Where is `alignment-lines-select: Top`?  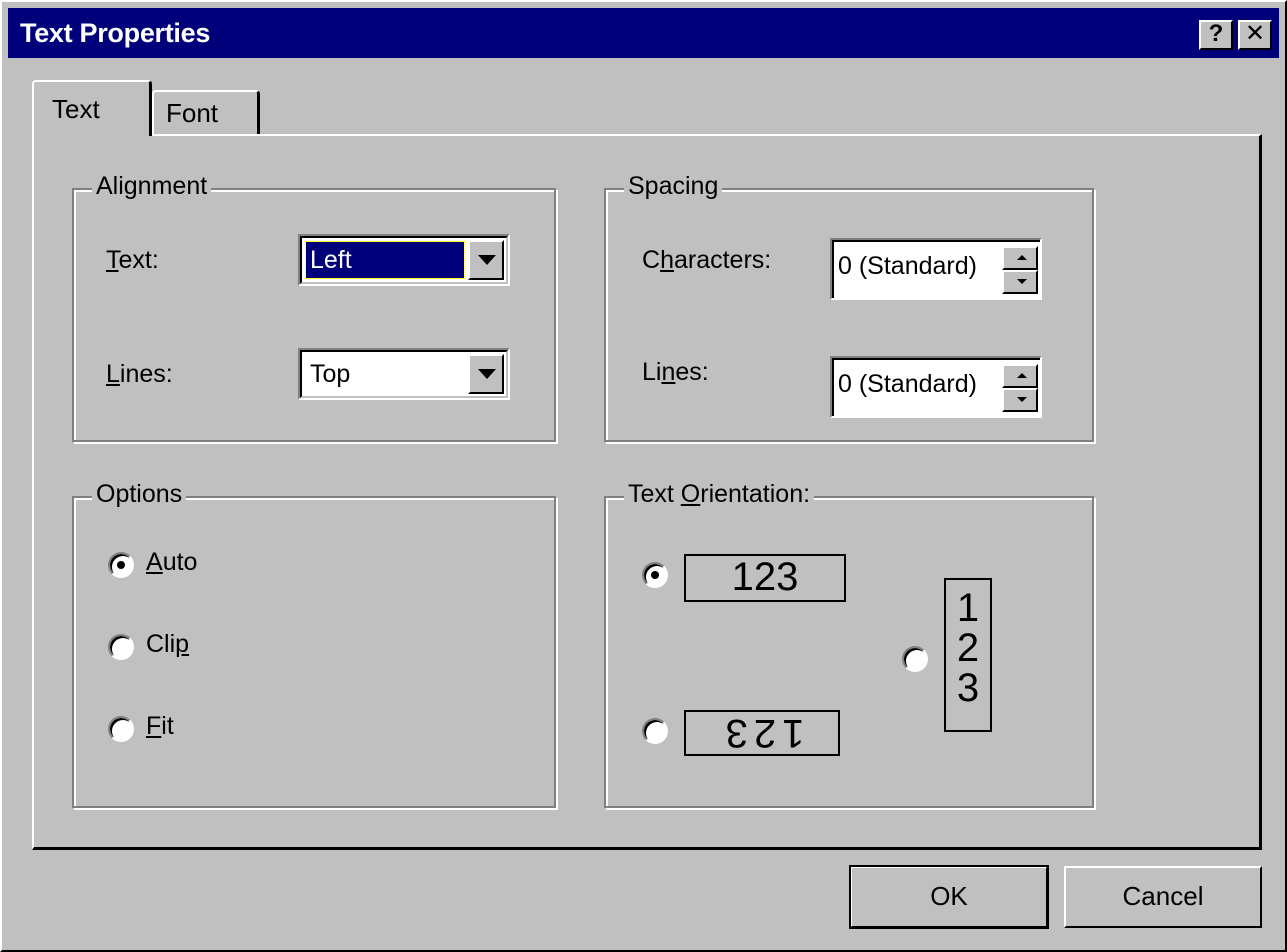 alignment-lines-select: Top is located at coordinates (404, 374).